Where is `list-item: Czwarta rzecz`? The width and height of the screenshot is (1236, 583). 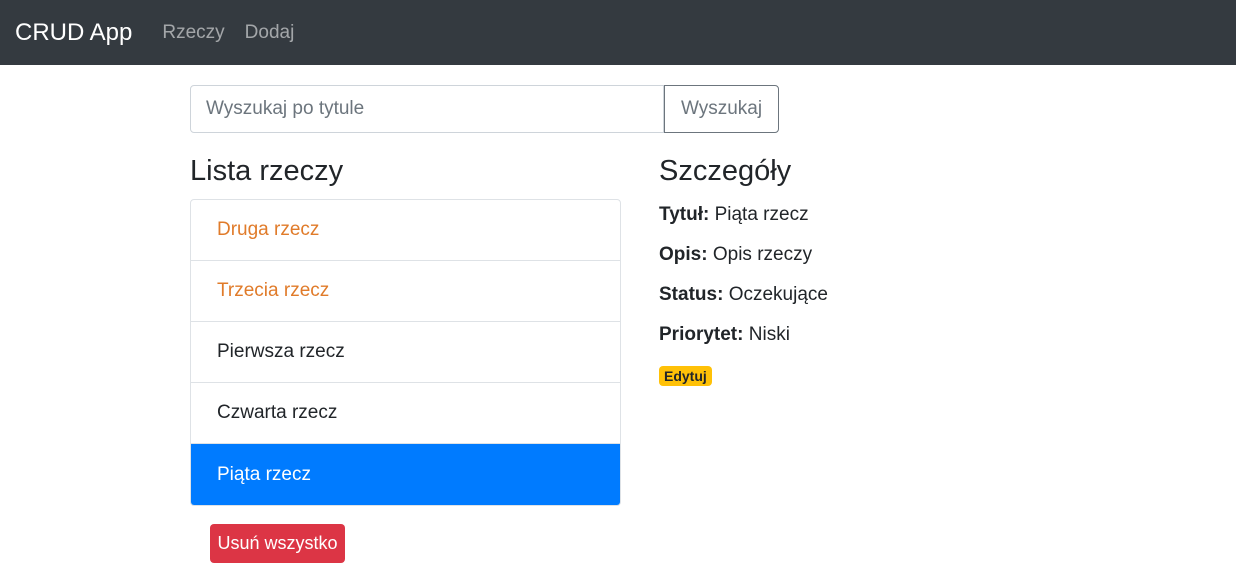 list-item: Czwarta rzecz is located at coordinates (405, 413).